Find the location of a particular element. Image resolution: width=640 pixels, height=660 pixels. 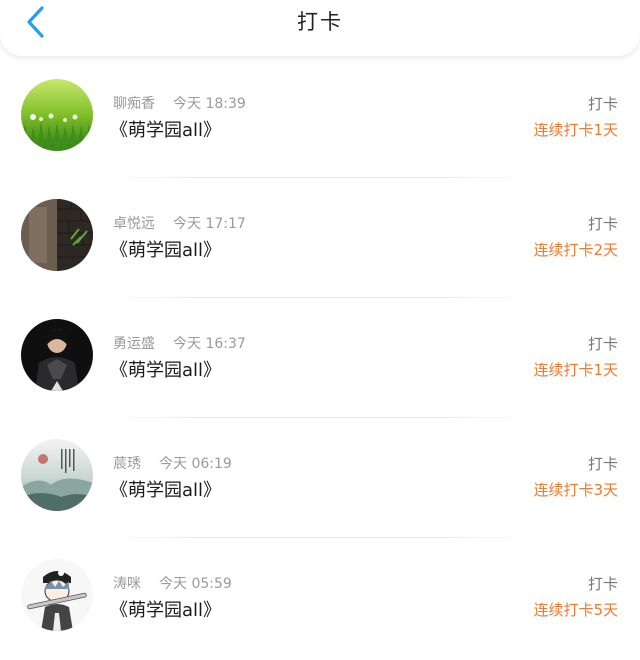

username: 聊痴香 is located at coordinates (134, 104).